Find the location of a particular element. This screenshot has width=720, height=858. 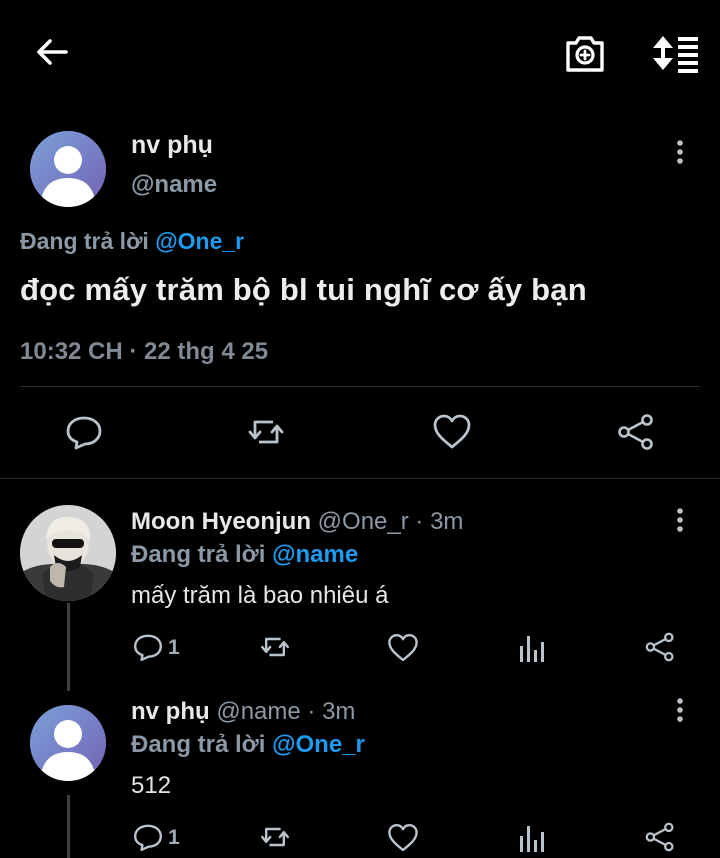

camera-button is located at coordinates (585, 53).